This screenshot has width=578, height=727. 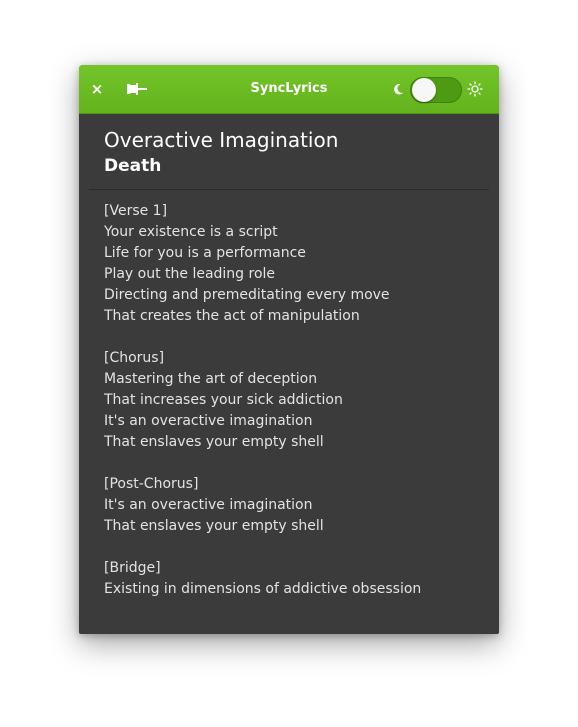 I want to click on lyric-line: [Post-Chorus], so click(x=151, y=484).